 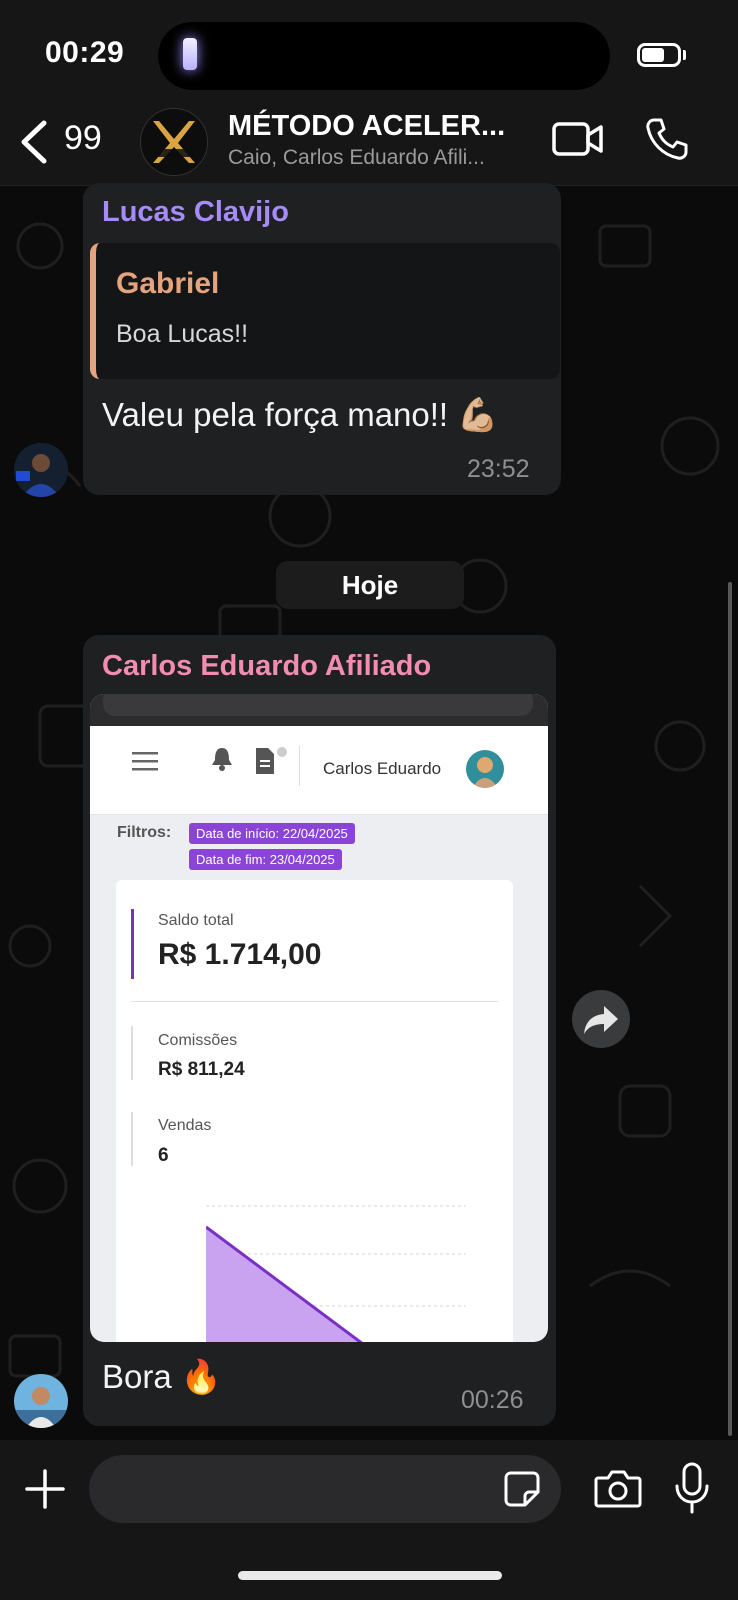 I want to click on video-call-icon, so click(x=578, y=139).